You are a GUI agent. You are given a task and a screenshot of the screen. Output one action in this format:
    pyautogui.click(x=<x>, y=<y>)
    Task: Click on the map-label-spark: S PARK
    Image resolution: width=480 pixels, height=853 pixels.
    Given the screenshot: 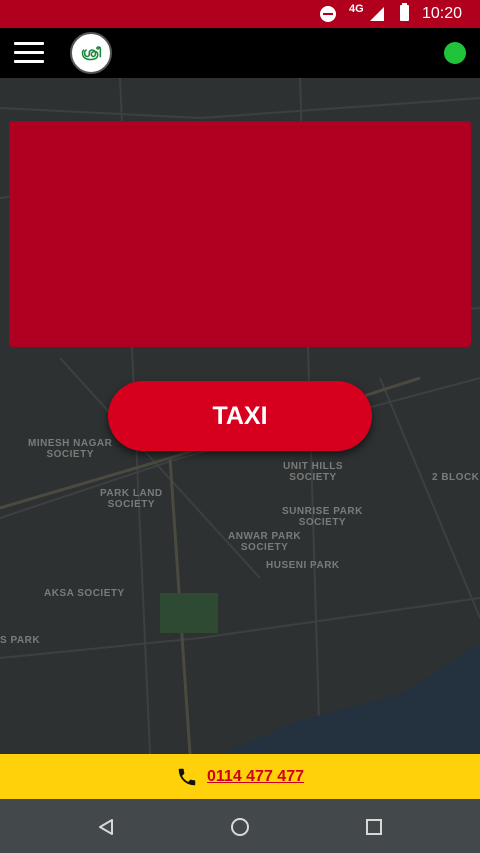 What is the action you would take?
    pyautogui.click(x=20, y=640)
    